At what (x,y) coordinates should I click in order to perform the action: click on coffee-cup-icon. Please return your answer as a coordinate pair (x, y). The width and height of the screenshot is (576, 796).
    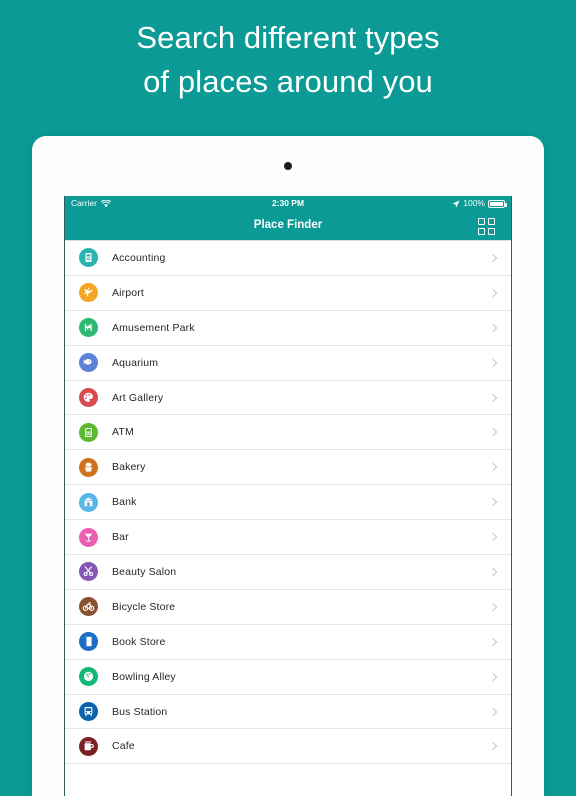
    Looking at the image, I should click on (88, 746).